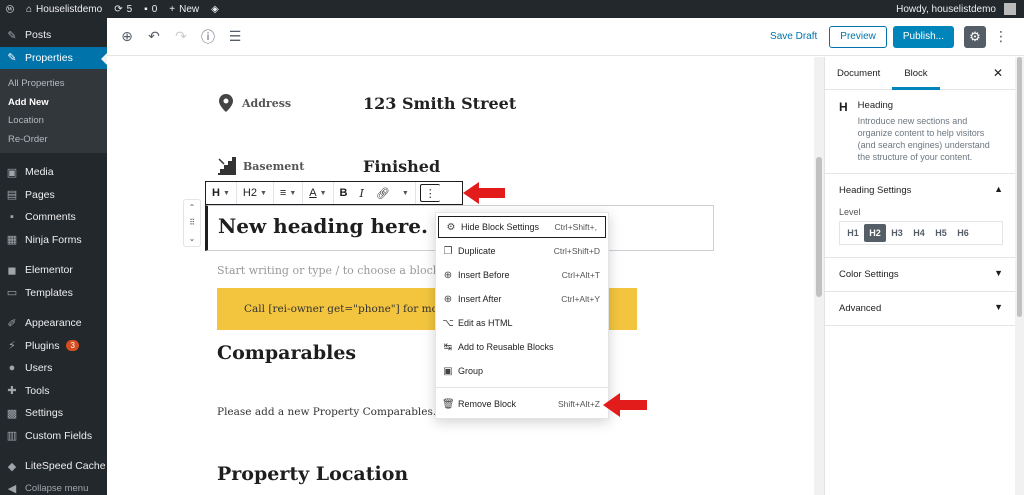 Image resolution: width=1024 pixels, height=495 pixels. I want to click on more-tools-icon: ⋮, so click(1001, 36).